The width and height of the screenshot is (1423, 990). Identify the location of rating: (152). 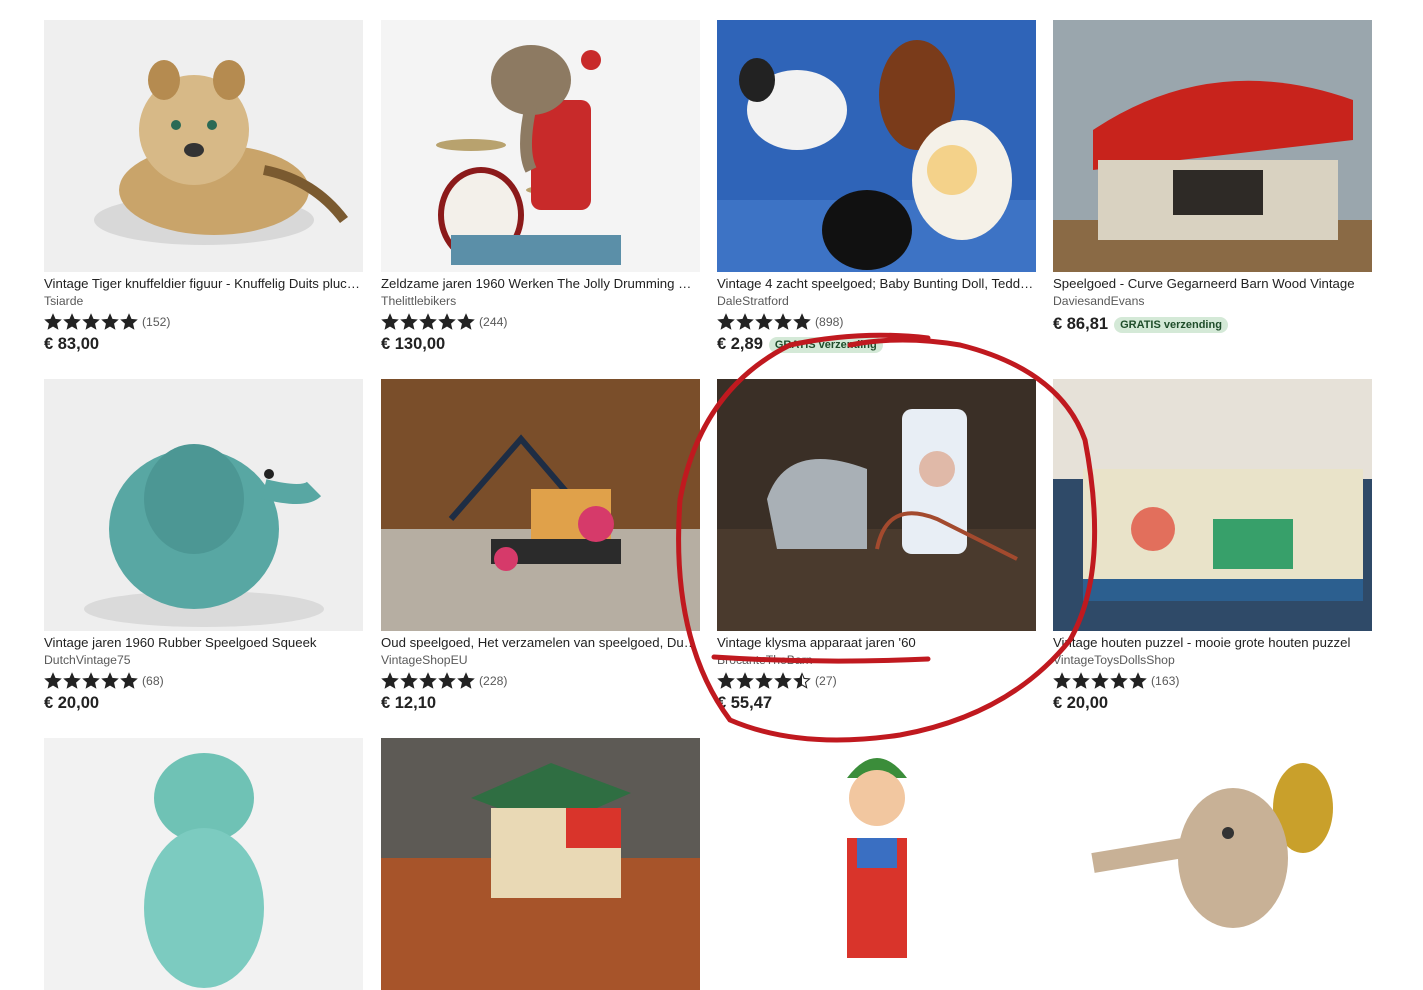
(203, 322).